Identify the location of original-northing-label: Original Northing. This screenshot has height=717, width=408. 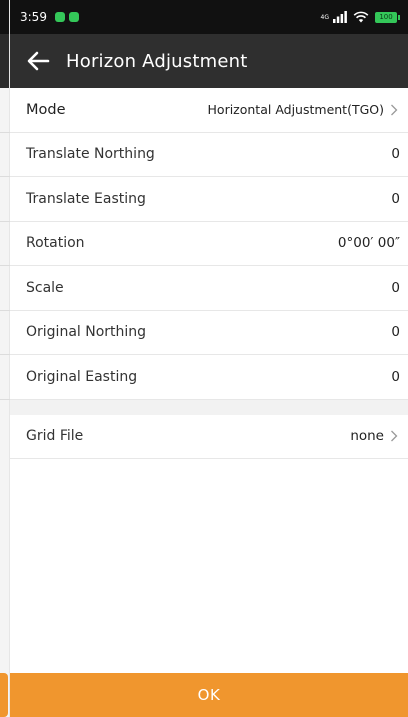
(86, 332).